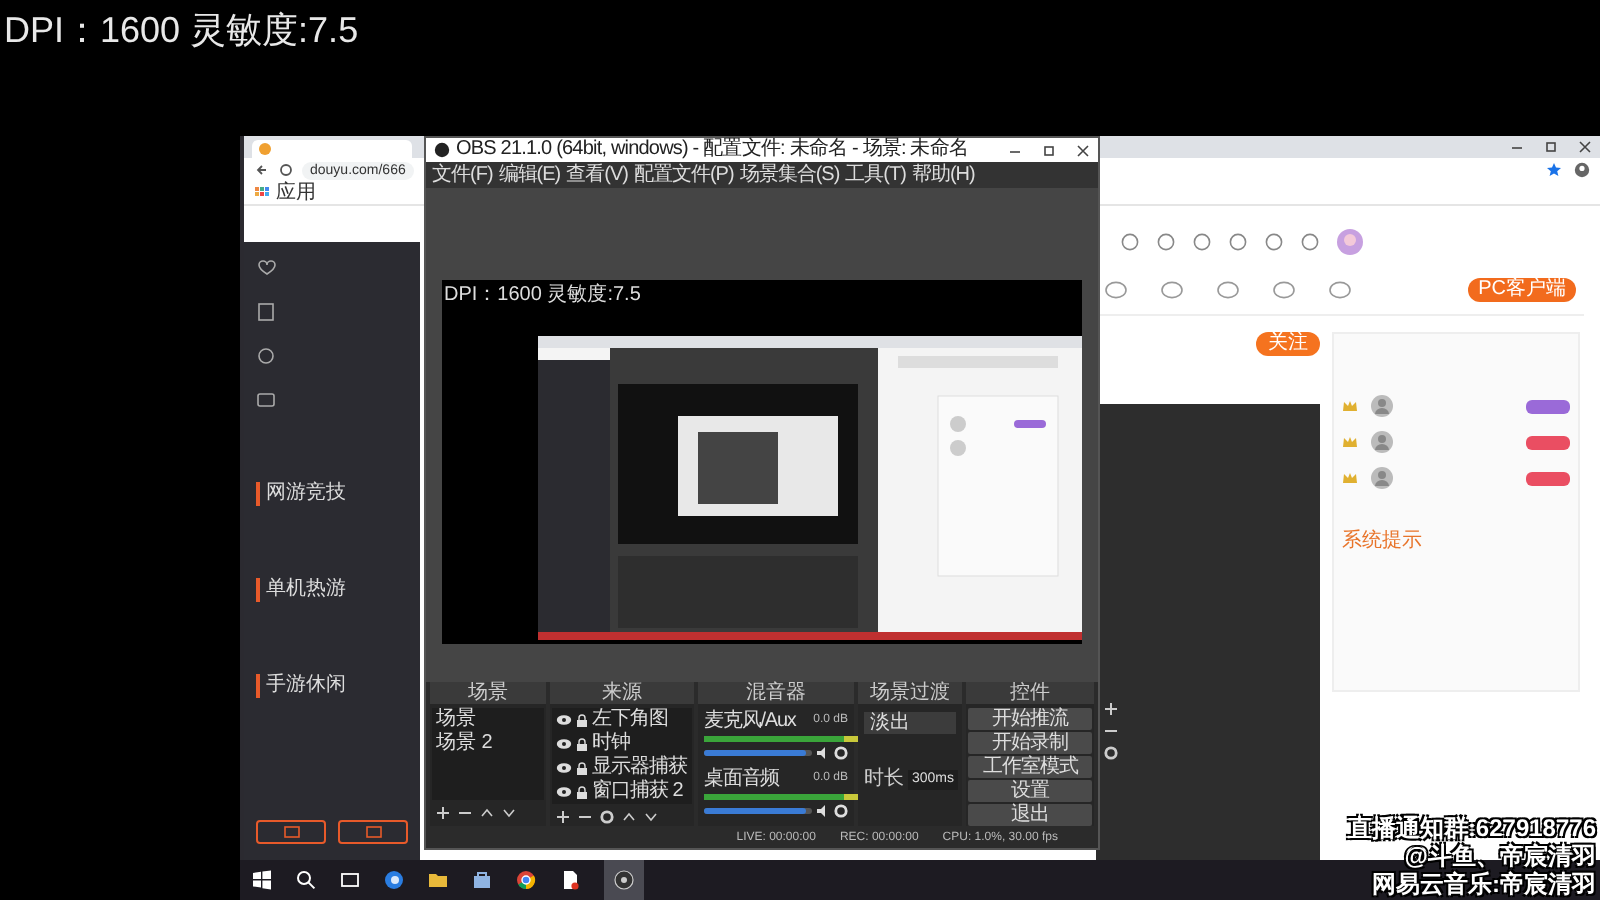 Image resolution: width=1600 pixels, height=900 pixels. I want to click on section-heading: 单机热游, so click(332, 590).